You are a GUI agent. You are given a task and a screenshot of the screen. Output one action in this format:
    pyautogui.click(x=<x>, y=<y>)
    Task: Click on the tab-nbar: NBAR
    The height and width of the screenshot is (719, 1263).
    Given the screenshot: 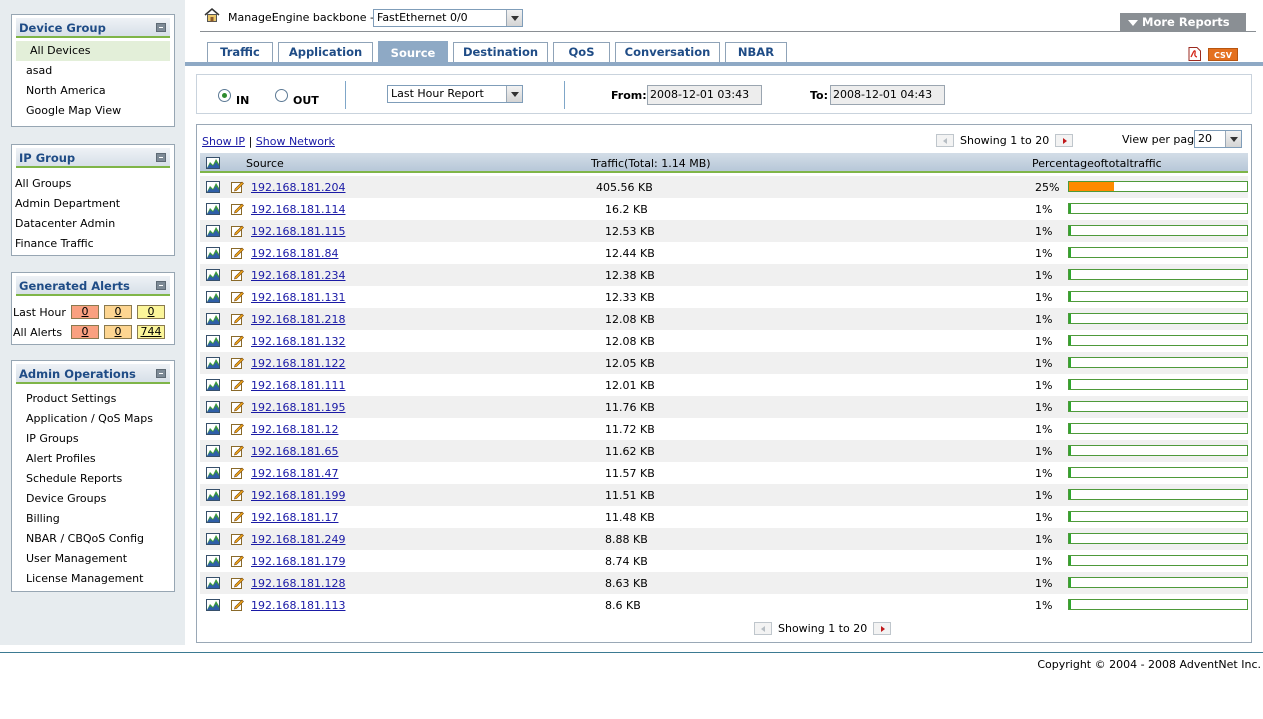 What is the action you would take?
    pyautogui.click(x=756, y=52)
    